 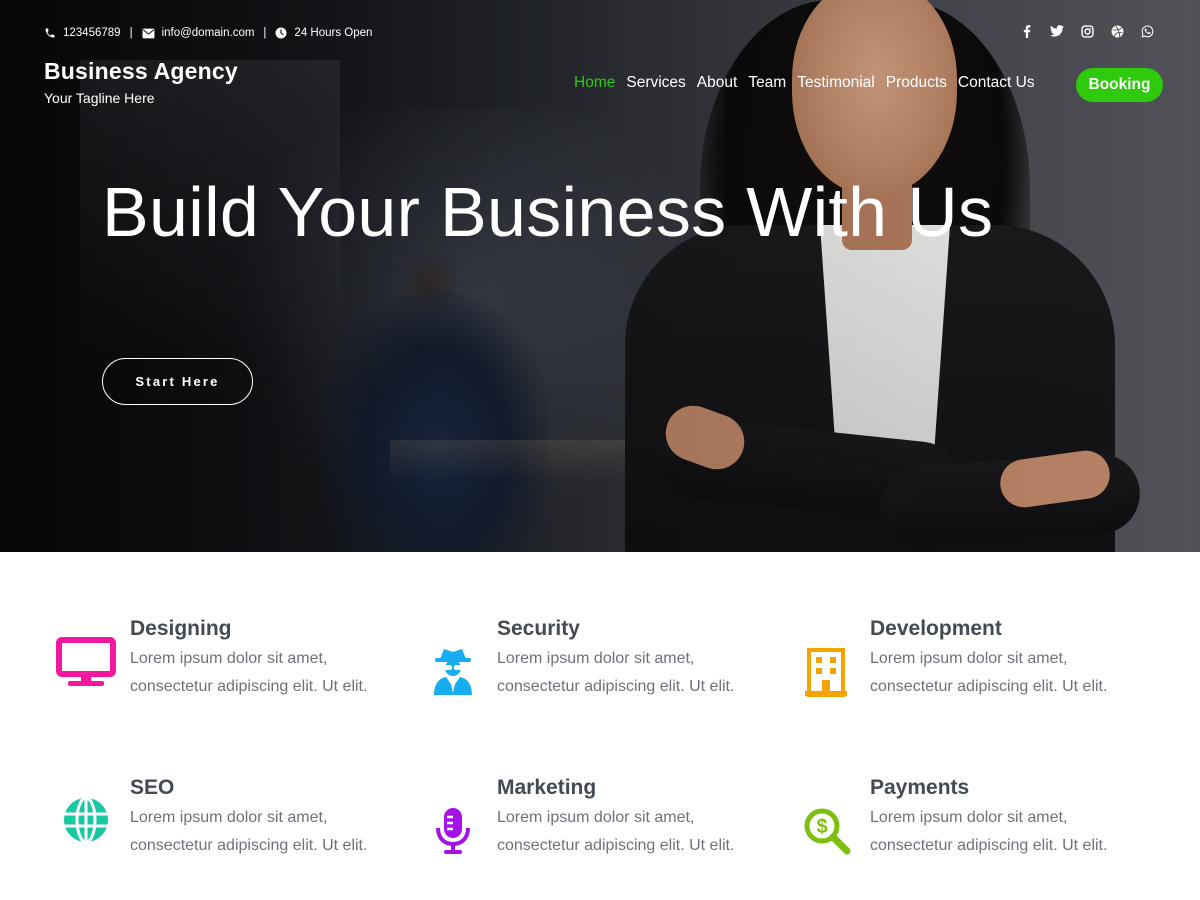 I want to click on start-here-button: Start Here, so click(x=177, y=381).